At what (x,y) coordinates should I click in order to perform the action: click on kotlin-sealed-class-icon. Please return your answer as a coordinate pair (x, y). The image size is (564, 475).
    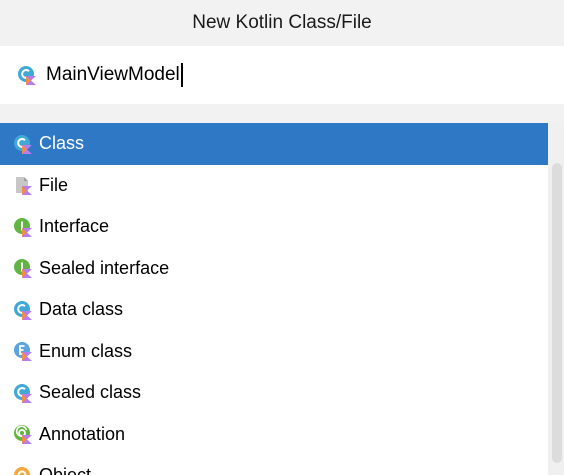
    Looking at the image, I should click on (23, 393).